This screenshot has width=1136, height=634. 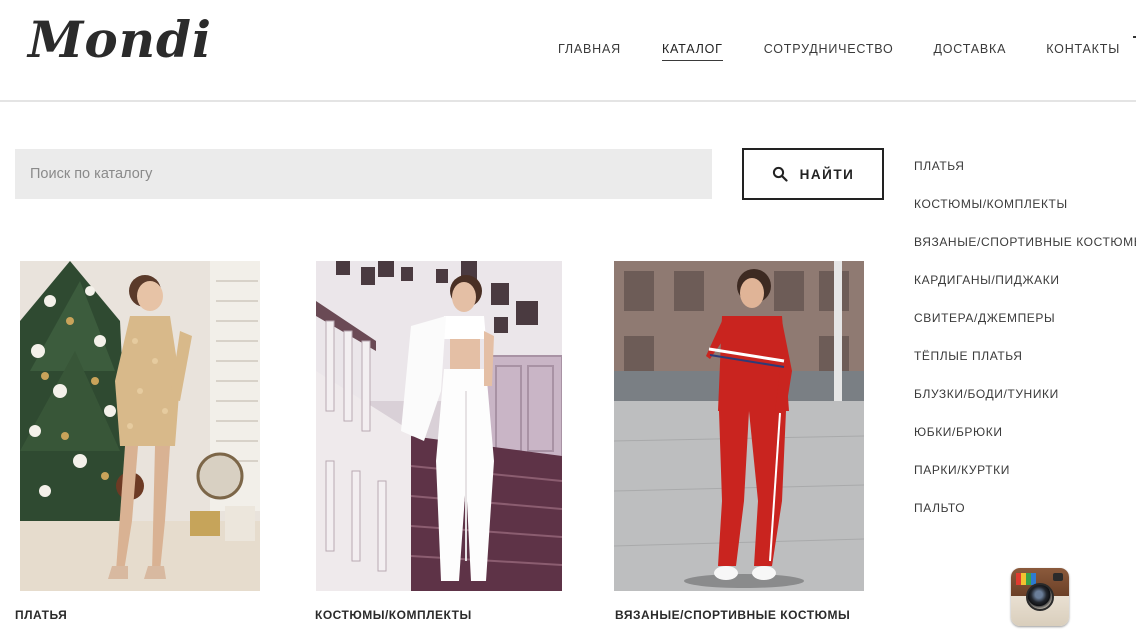 What do you see at coordinates (829, 51) in the screenshot?
I see `nav-link-cooperation: СОТРУДНИЧЕСТВО` at bounding box center [829, 51].